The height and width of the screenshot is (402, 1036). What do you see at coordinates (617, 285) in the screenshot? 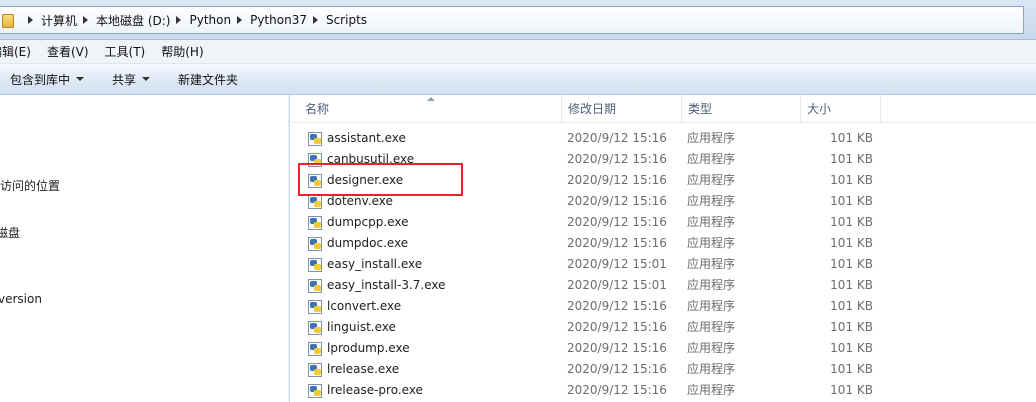
I see `file-date: 2020/9/12 15:01` at bounding box center [617, 285].